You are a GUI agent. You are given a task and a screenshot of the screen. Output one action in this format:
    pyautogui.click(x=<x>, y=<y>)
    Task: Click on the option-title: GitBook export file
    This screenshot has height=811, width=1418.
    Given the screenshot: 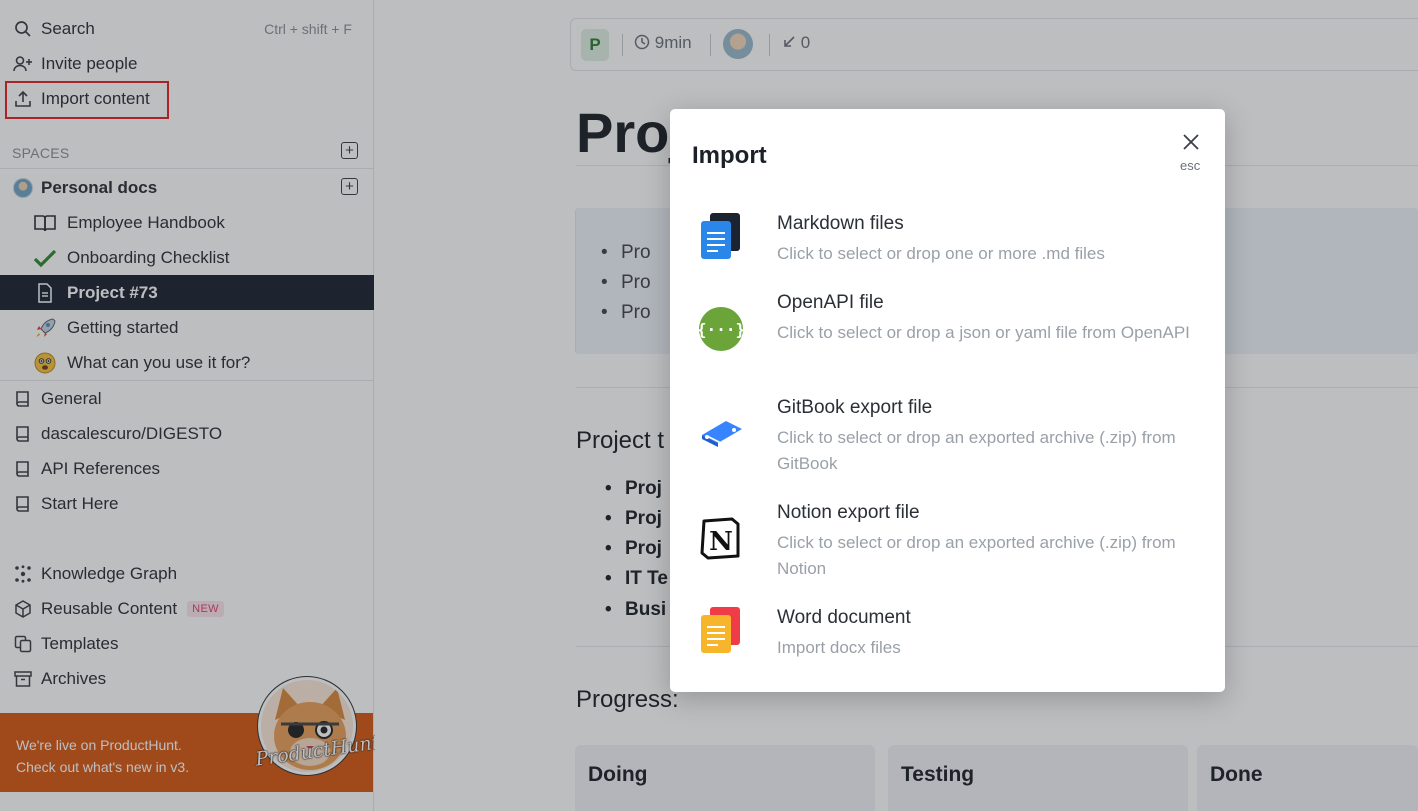 What is the action you would take?
    pyautogui.click(x=855, y=407)
    